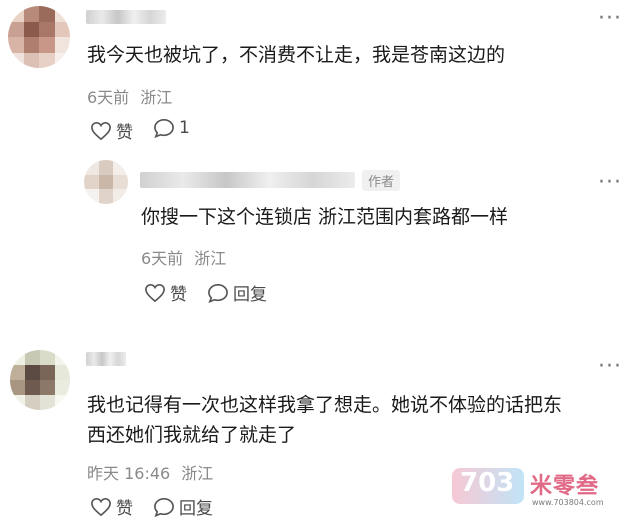 Image resolution: width=624 pixels, height=519 pixels. What do you see at coordinates (565, 486) in the screenshot?
I see `watermark-name: 米零叁` at bounding box center [565, 486].